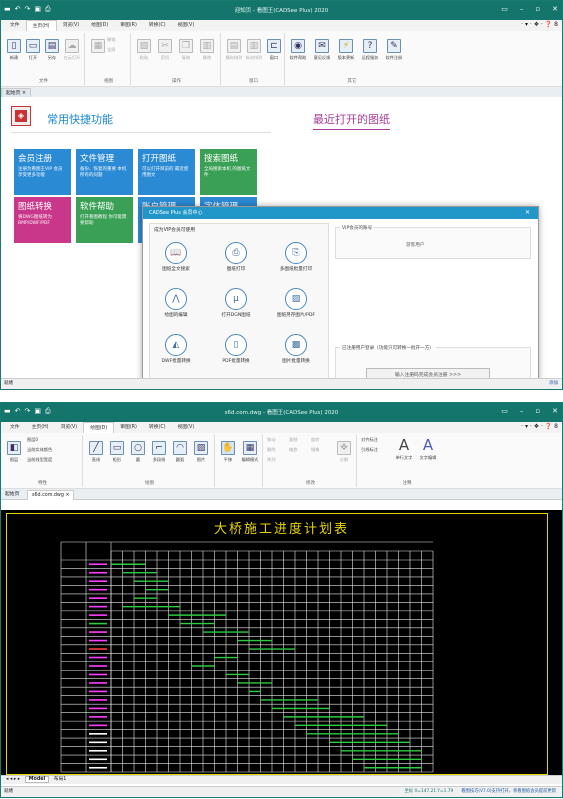 The height and width of the screenshot is (799, 563). Describe the element at coordinates (278, 460) in the screenshot. I see `array-button: 阵列` at that location.